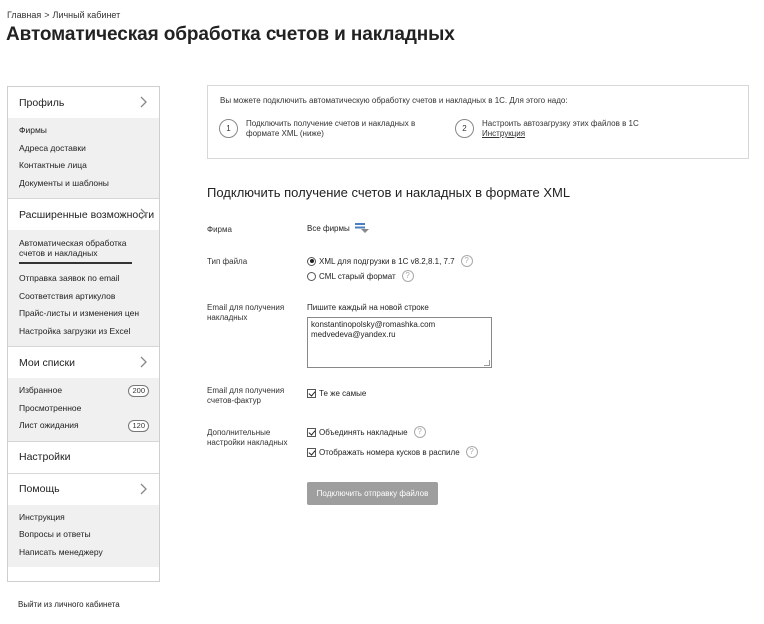 The width and height of the screenshot is (764, 624). I want to click on label-line: накладных, so click(227, 317).